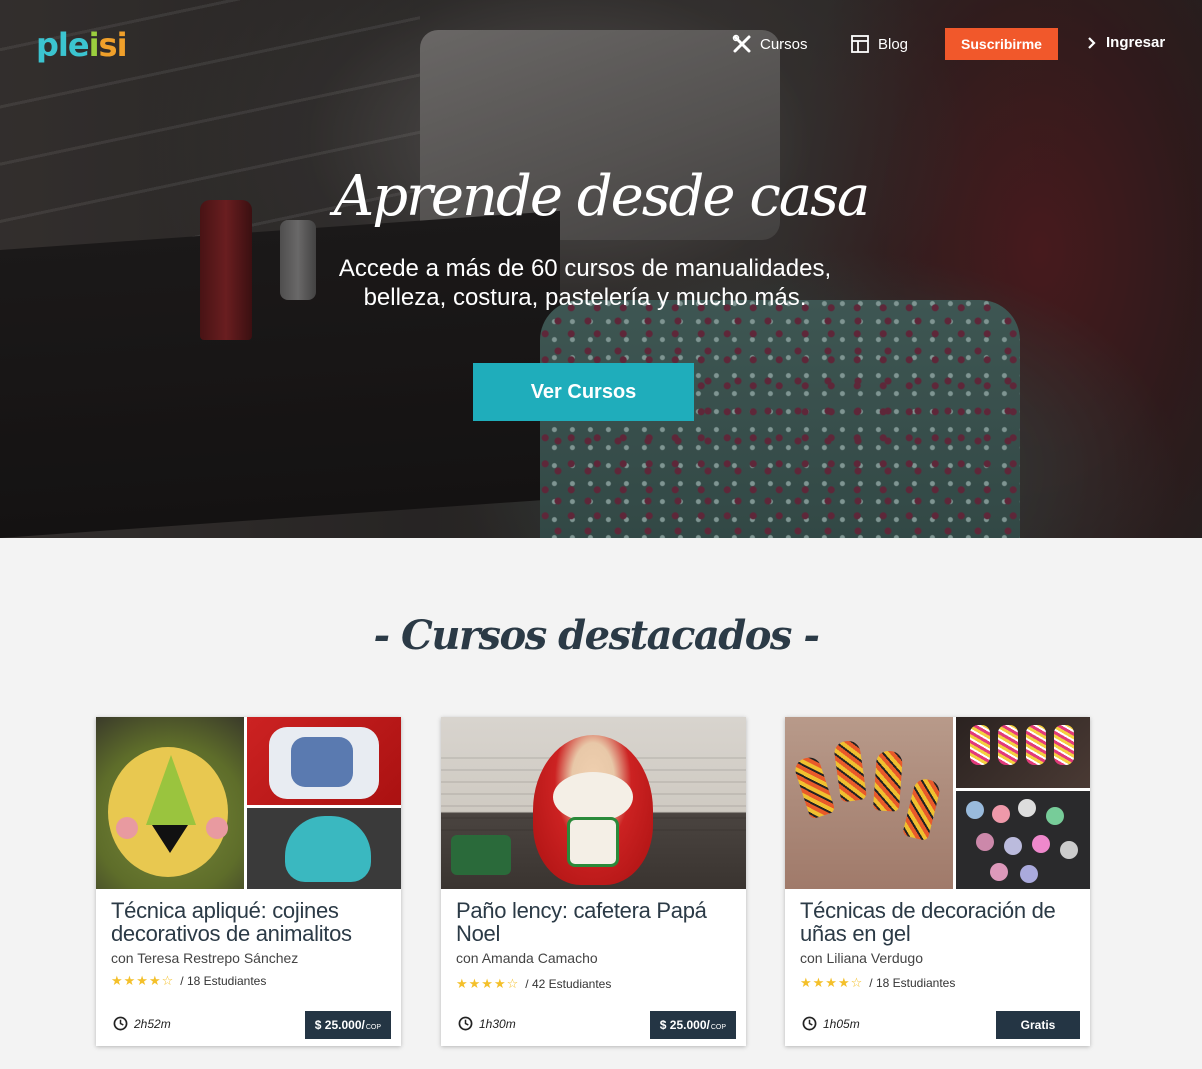 The height and width of the screenshot is (1069, 1202). Describe the element at coordinates (741, 43) in the screenshot. I see `tools-icon` at that location.